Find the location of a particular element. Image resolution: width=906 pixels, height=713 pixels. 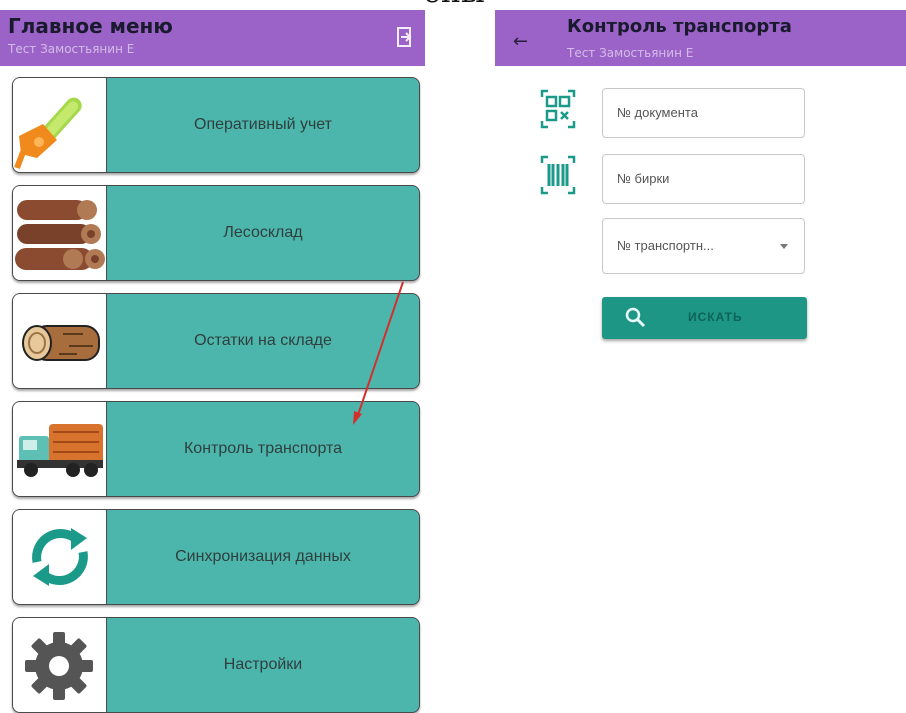

timber-truck-icon is located at coordinates (60, 450).